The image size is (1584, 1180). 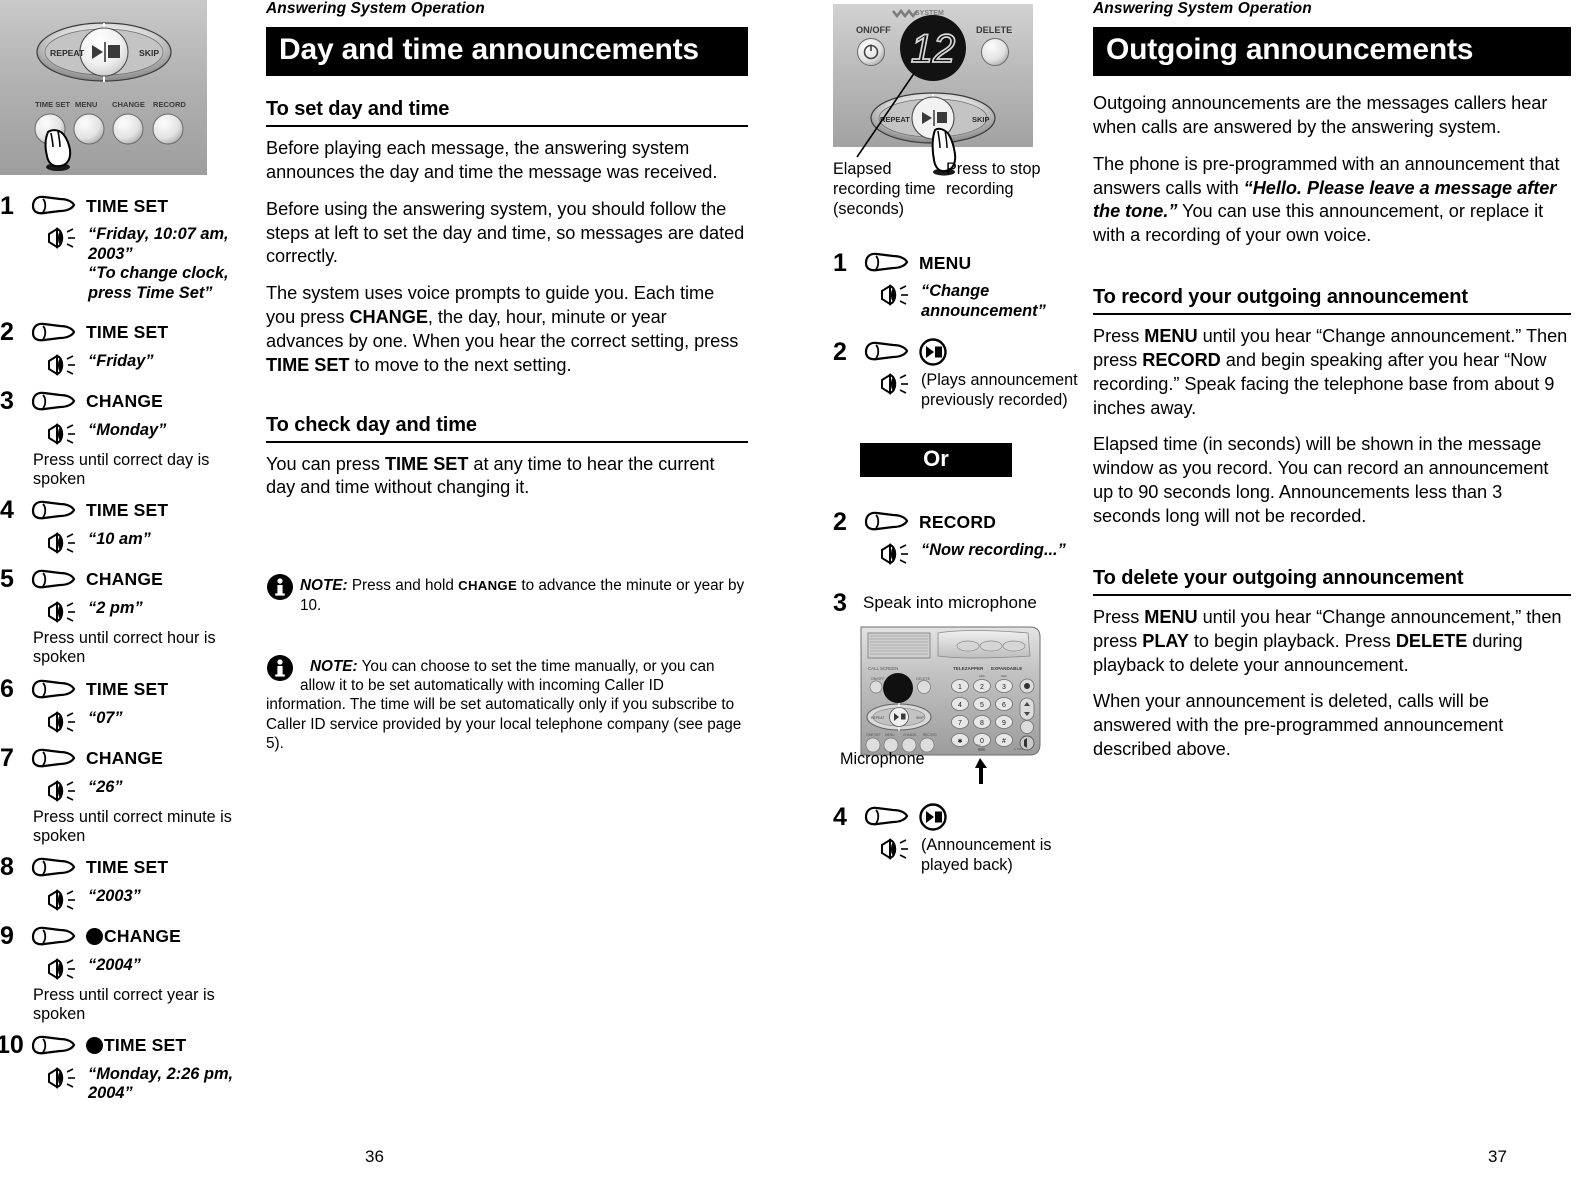 I want to click on page-number-right: 37, so click(x=1497, y=1156).